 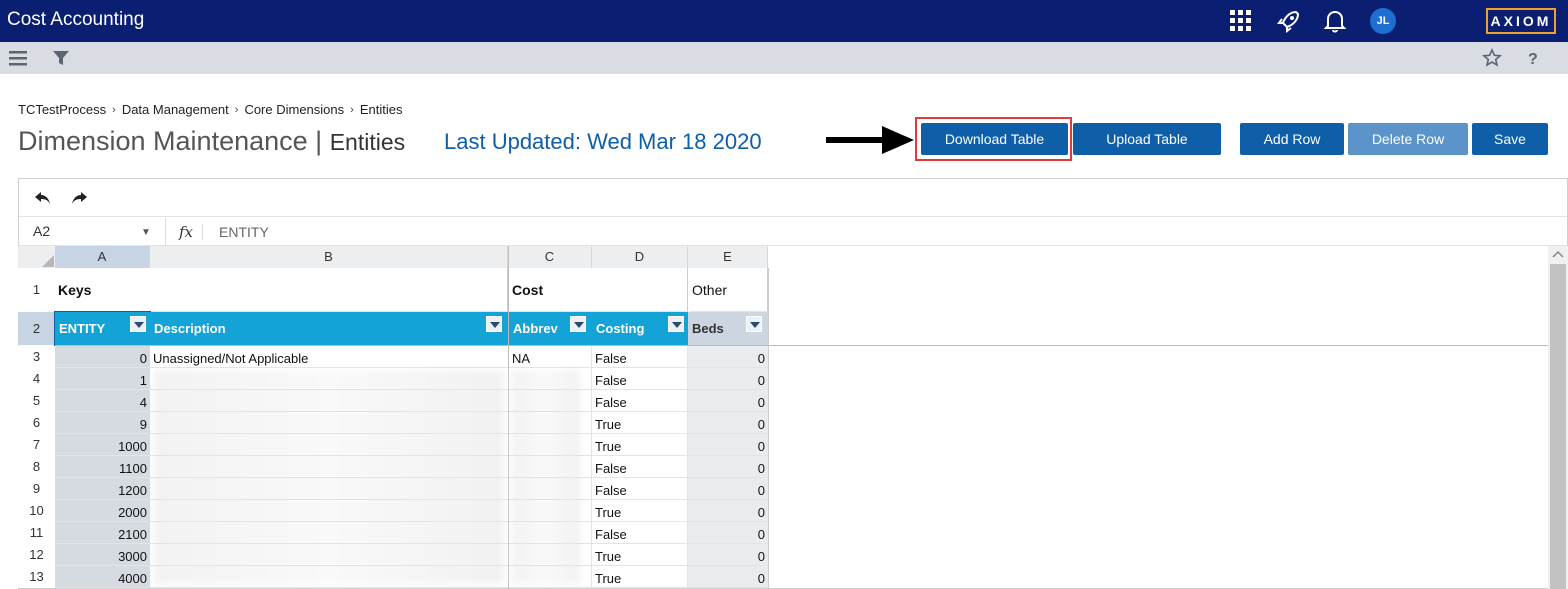 What do you see at coordinates (244, 232) in the screenshot?
I see `formula-input: ENTITY` at bounding box center [244, 232].